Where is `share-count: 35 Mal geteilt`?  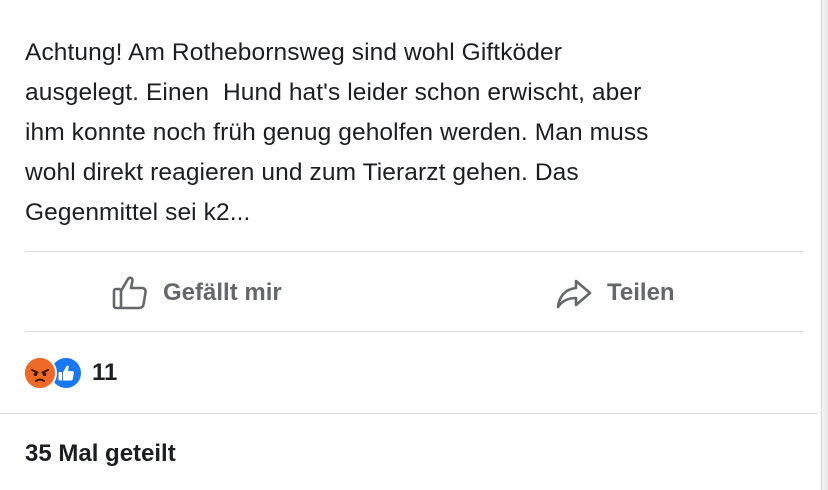
share-count: 35 Mal geteilt is located at coordinates (100, 454).